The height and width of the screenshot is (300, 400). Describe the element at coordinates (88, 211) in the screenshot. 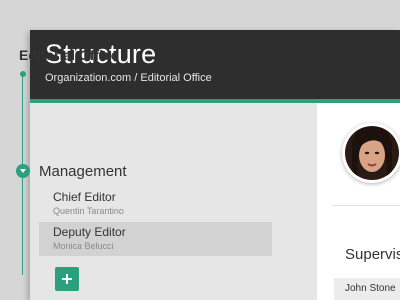

I see `item-person: Quentin Tarantino` at that location.